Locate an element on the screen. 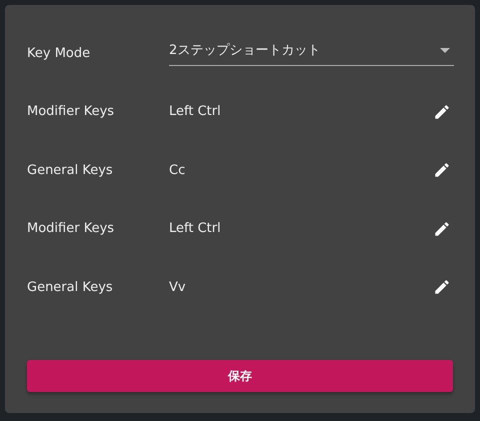 This screenshot has height=421, width=480. key-value: Vv is located at coordinates (177, 287).